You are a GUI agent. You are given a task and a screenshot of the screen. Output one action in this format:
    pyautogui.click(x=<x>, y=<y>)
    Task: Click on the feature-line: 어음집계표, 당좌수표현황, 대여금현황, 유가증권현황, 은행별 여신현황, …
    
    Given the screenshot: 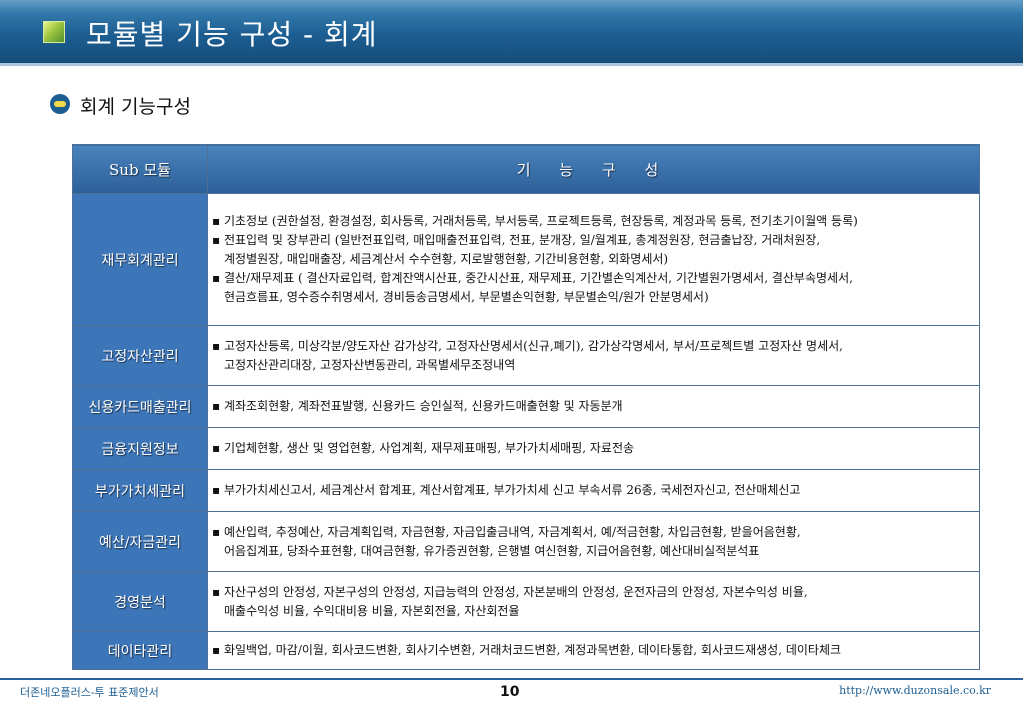 What is the action you would take?
    pyautogui.click(x=492, y=550)
    